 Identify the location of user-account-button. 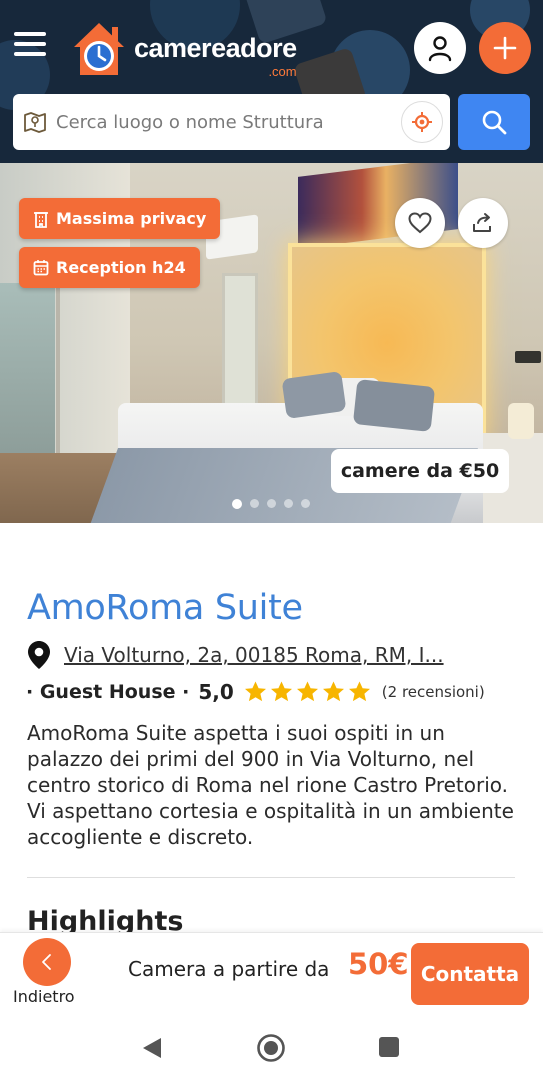
(440, 48).